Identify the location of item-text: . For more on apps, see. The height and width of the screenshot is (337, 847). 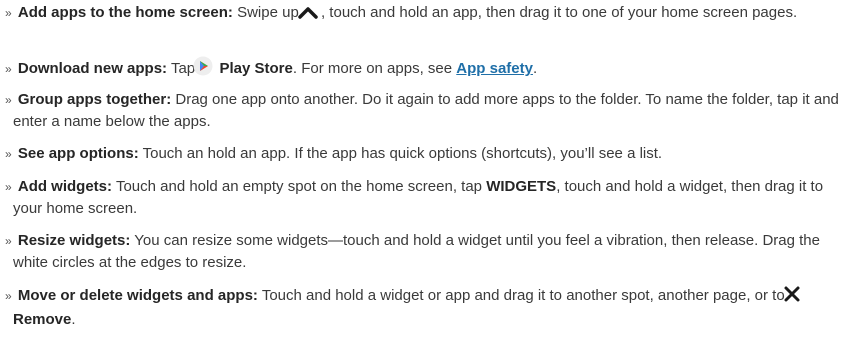
(372, 68).